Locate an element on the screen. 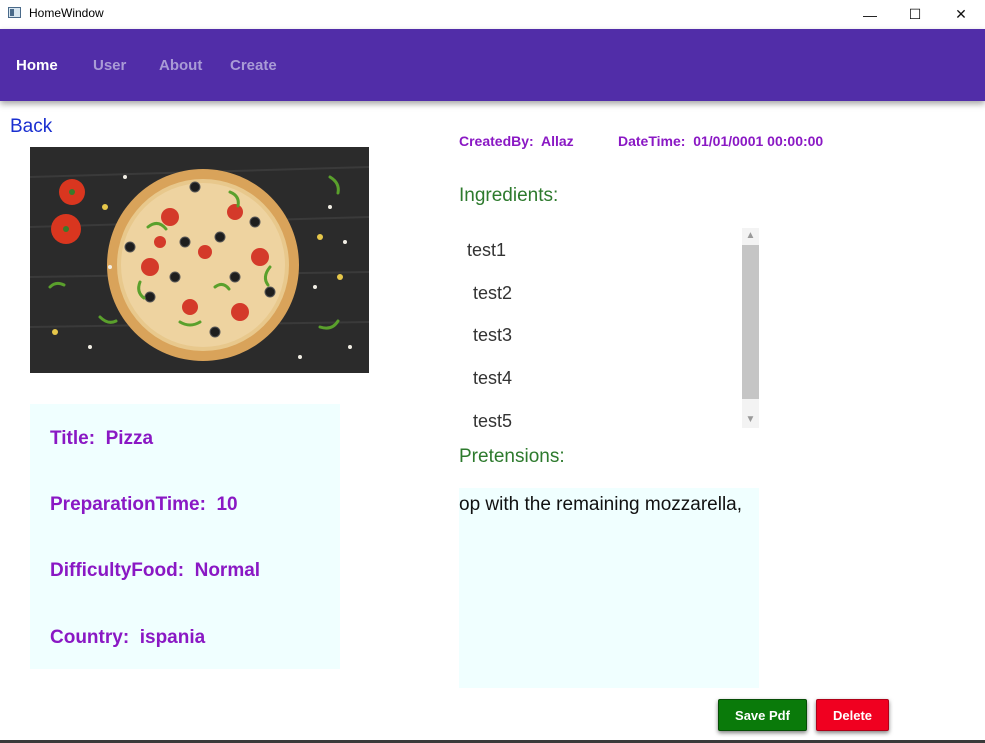  scroll-thumb is located at coordinates (750, 322).